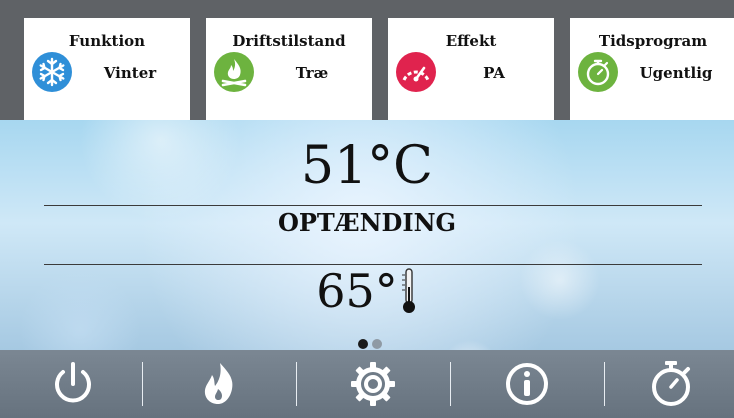 Image resolution: width=734 pixels, height=418 pixels. Describe the element at coordinates (471, 69) in the screenshot. I see `power-card: Effekt PA` at that location.